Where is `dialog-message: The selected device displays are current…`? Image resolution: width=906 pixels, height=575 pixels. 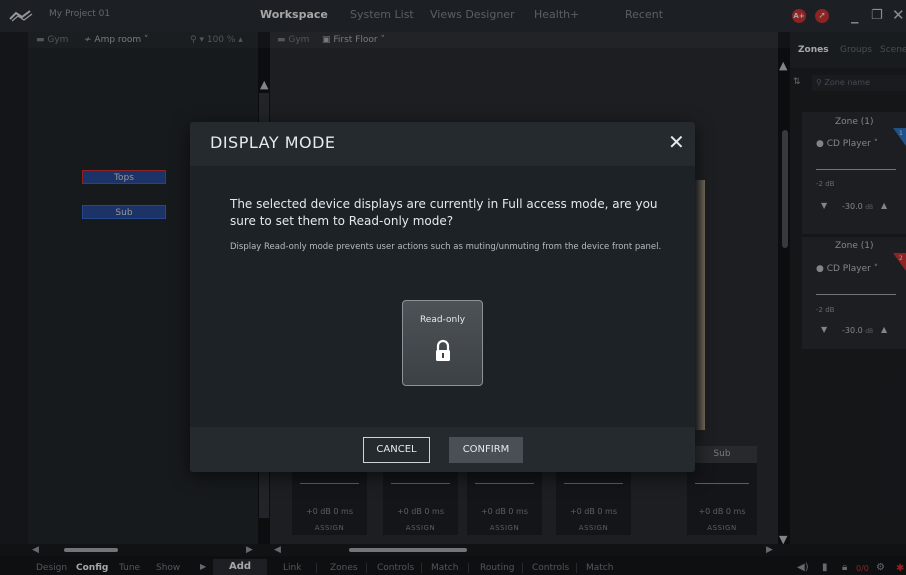 dialog-message: The selected device displays are current… is located at coordinates (444, 212).